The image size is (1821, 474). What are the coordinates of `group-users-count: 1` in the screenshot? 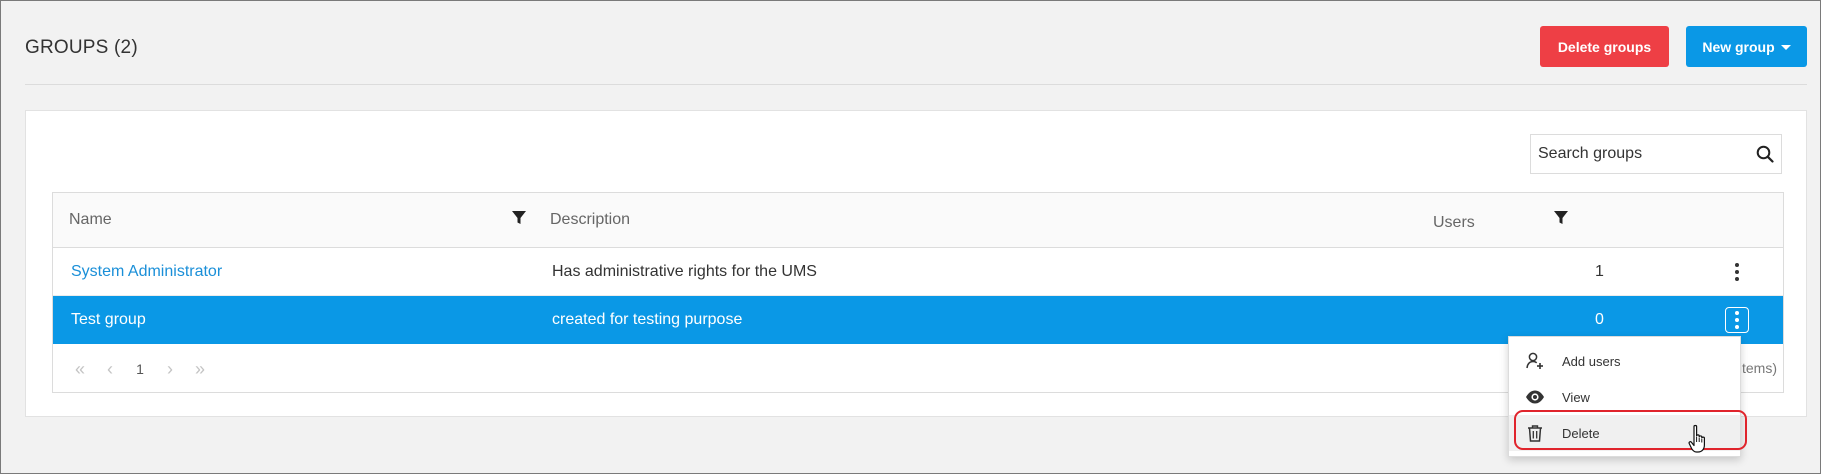 It's located at (1599, 271).